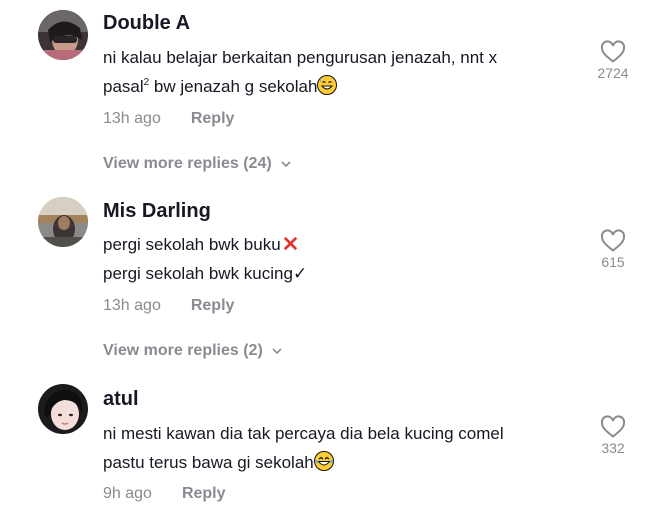  What do you see at coordinates (613, 448) in the screenshot?
I see `like-count: 332` at bounding box center [613, 448].